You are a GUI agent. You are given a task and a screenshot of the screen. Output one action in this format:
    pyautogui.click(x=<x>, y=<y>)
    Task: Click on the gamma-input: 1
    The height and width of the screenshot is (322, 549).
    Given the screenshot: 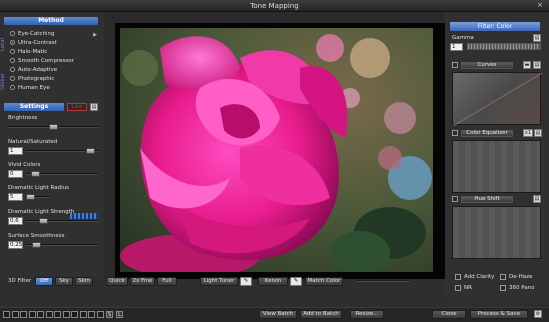 What is the action you would take?
    pyautogui.click(x=456, y=47)
    